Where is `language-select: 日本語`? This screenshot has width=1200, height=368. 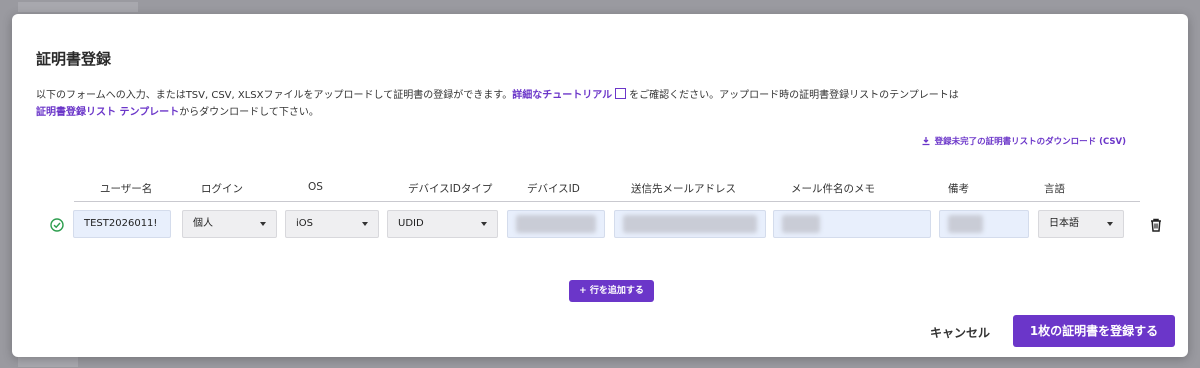
language-select: 日本語 is located at coordinates (1081, 224).